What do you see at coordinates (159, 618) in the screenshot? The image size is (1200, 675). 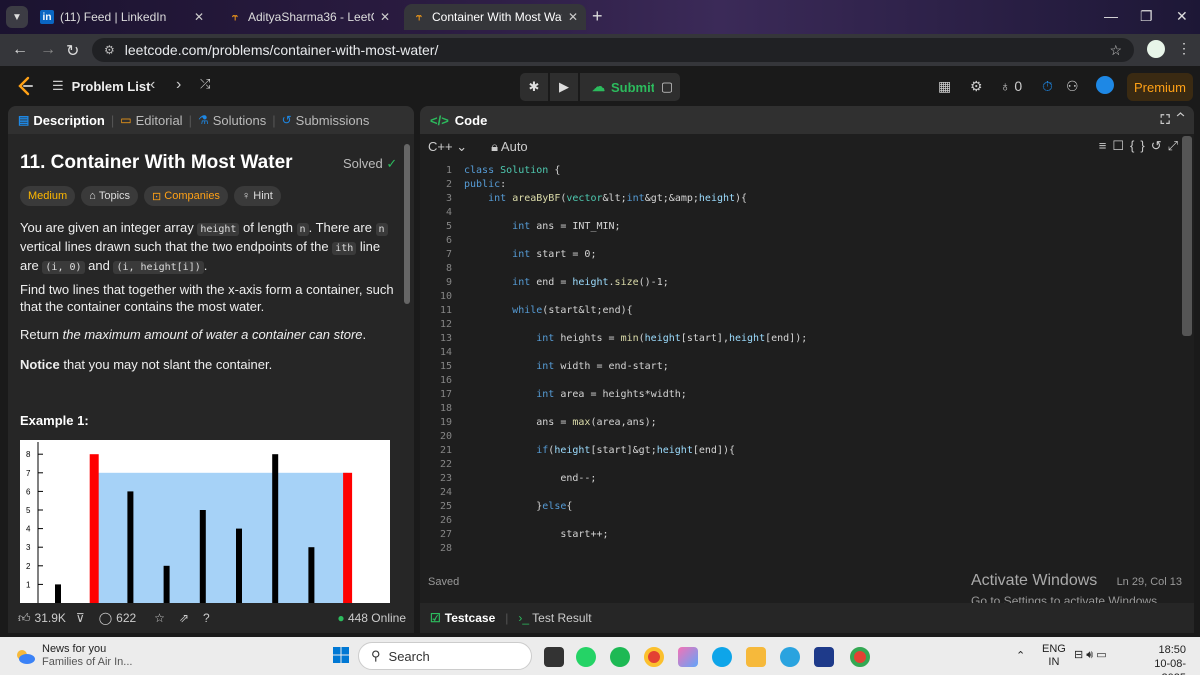 I see `favorite-star-icon: ☆` at bounding box center [159, 618].